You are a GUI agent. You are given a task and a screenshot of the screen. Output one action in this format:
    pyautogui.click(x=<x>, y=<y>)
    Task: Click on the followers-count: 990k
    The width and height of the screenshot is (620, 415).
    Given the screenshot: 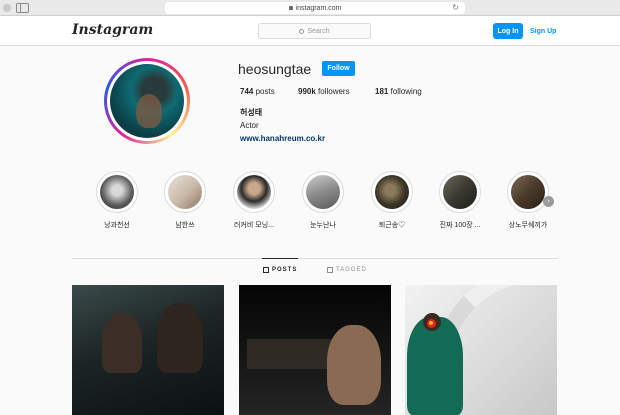 What is the action you would take?
    pyautogui.click(x=307, y=91)
    